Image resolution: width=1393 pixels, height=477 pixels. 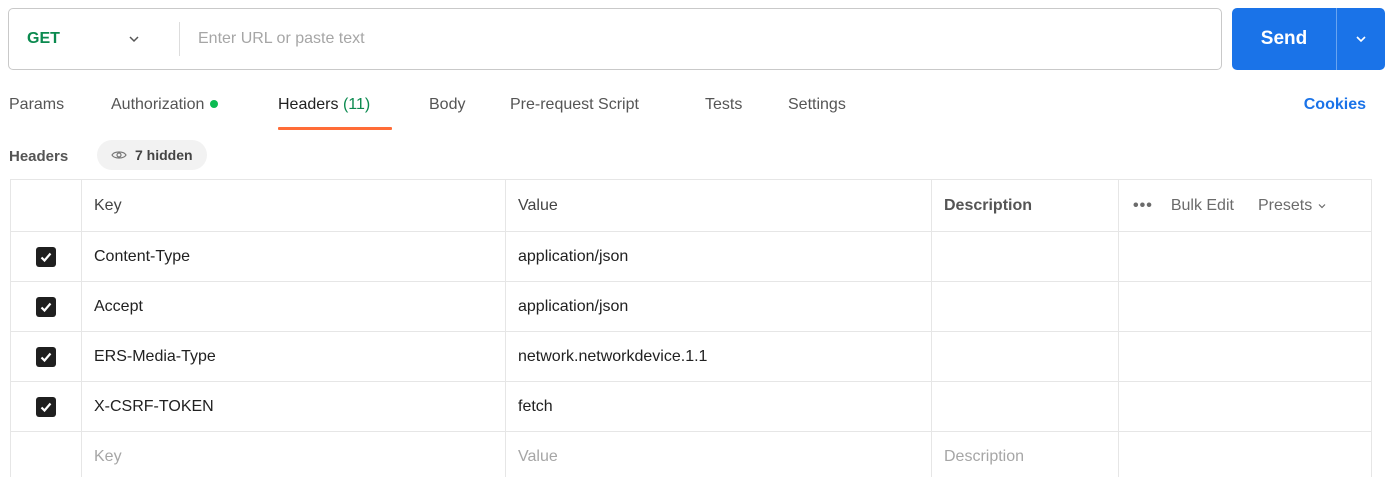 I want to click on tab-headers: Headers (11), so click(x=324, y=105).